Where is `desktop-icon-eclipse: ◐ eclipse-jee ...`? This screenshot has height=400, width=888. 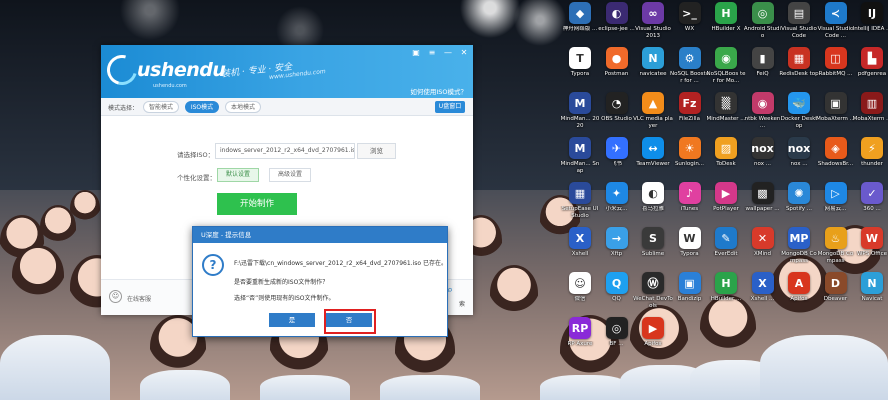
desktop-icon-eclipse: ◐ eclipse-jee ... is located at coordinates (617, 17).